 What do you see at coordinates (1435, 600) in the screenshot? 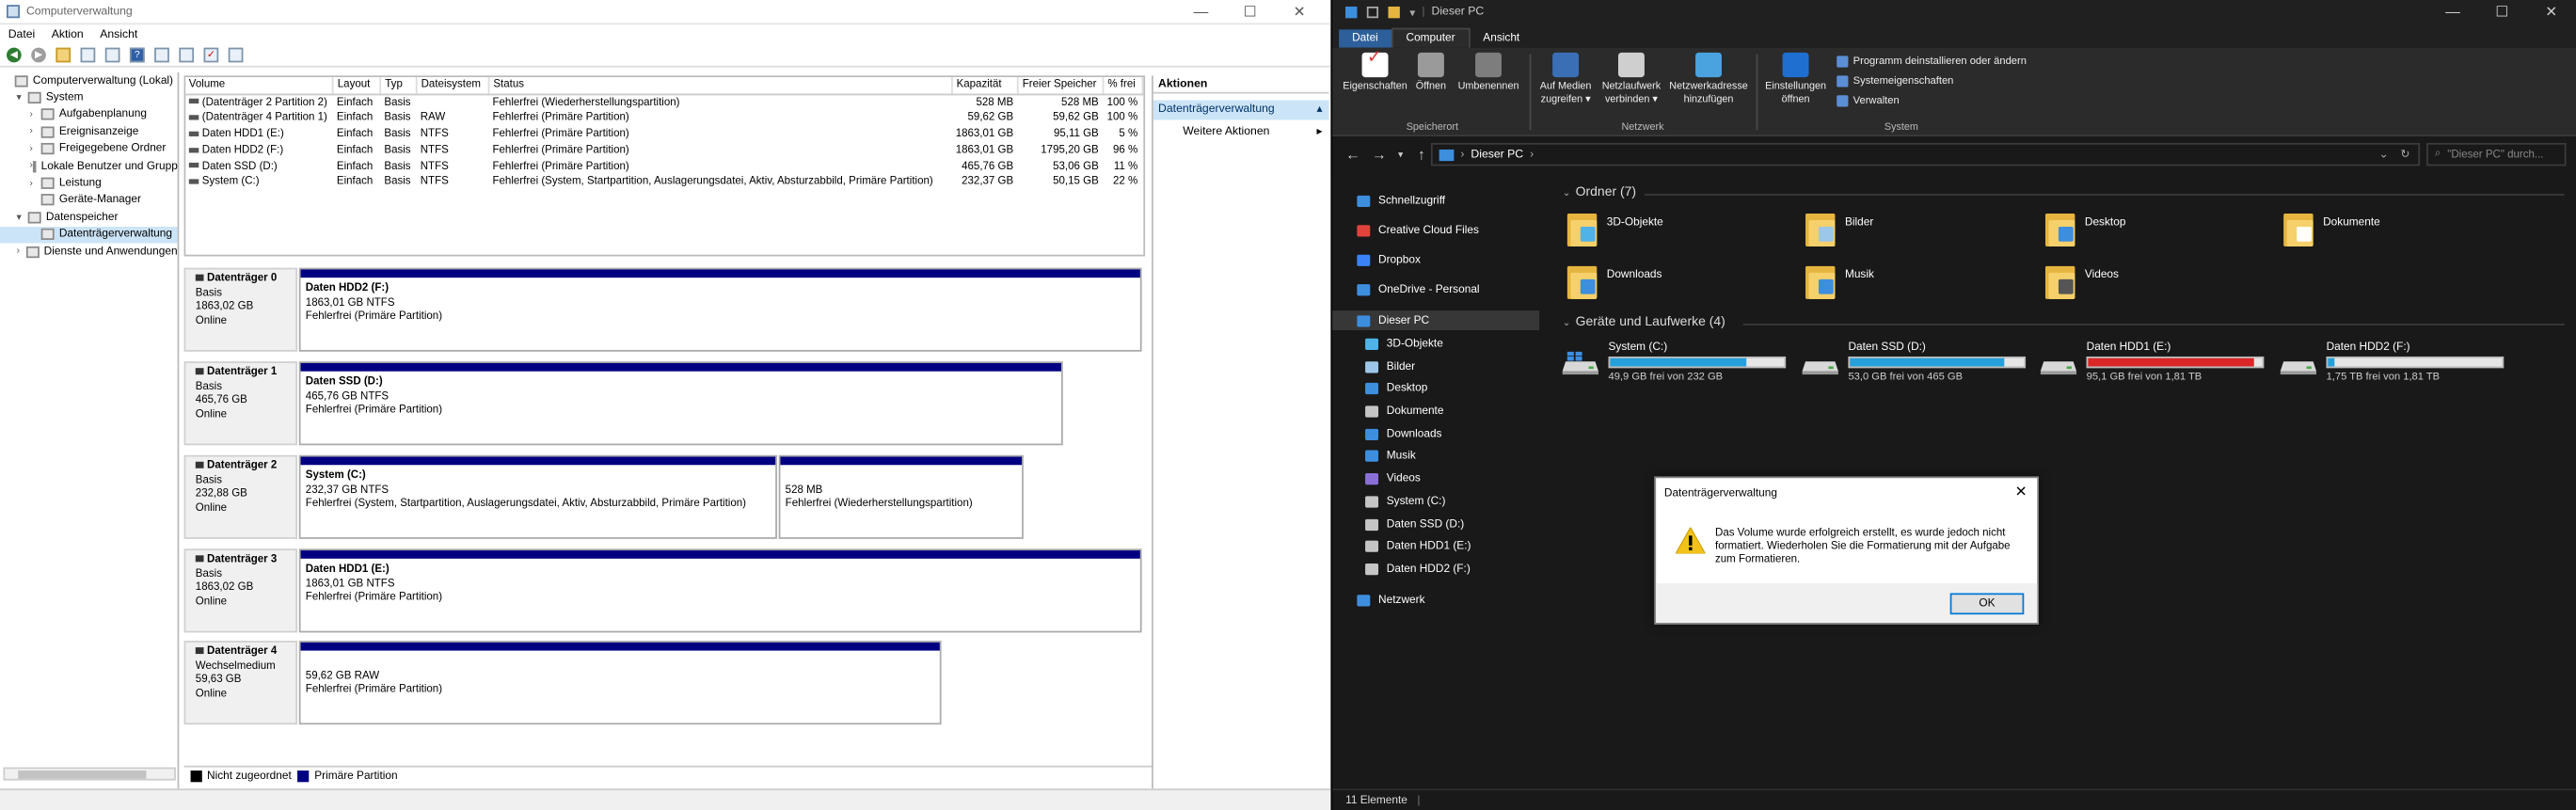
I see `nav-item: Netzwerk` at bounding box center [1435, 600].